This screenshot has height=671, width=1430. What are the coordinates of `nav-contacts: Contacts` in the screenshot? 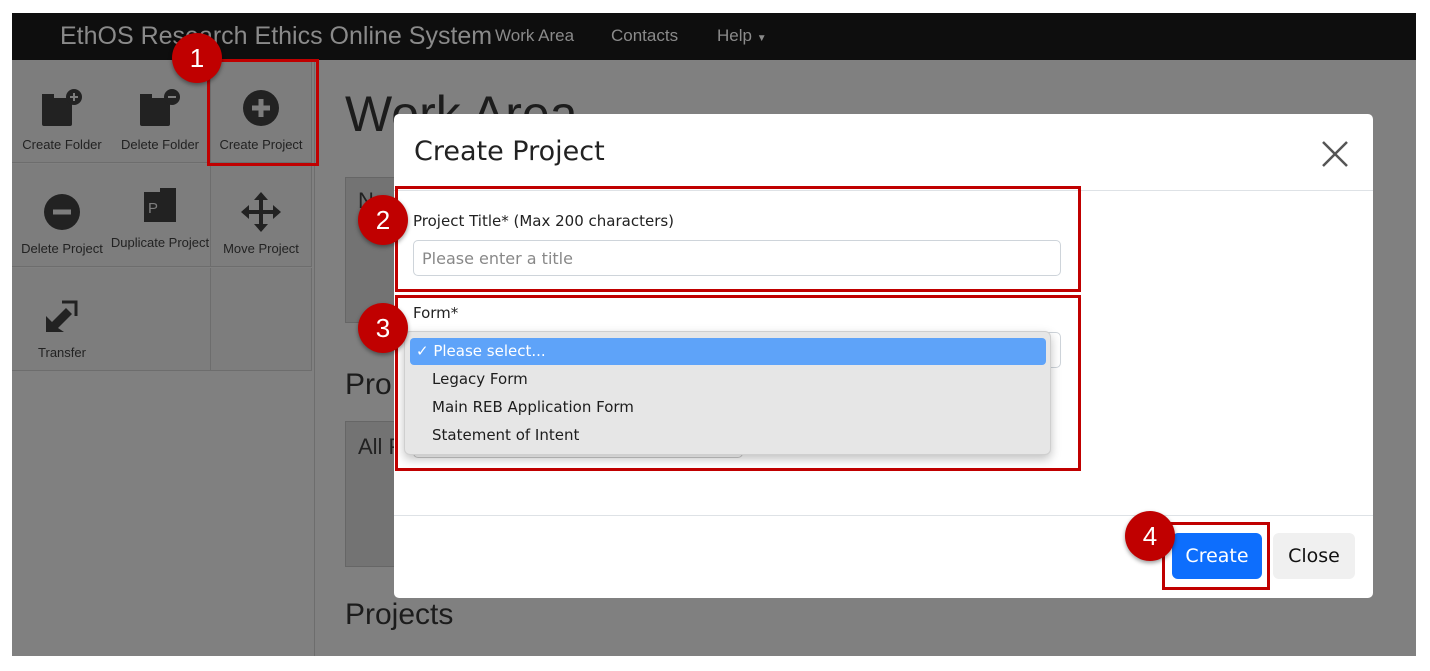 It's located at (644, 36).